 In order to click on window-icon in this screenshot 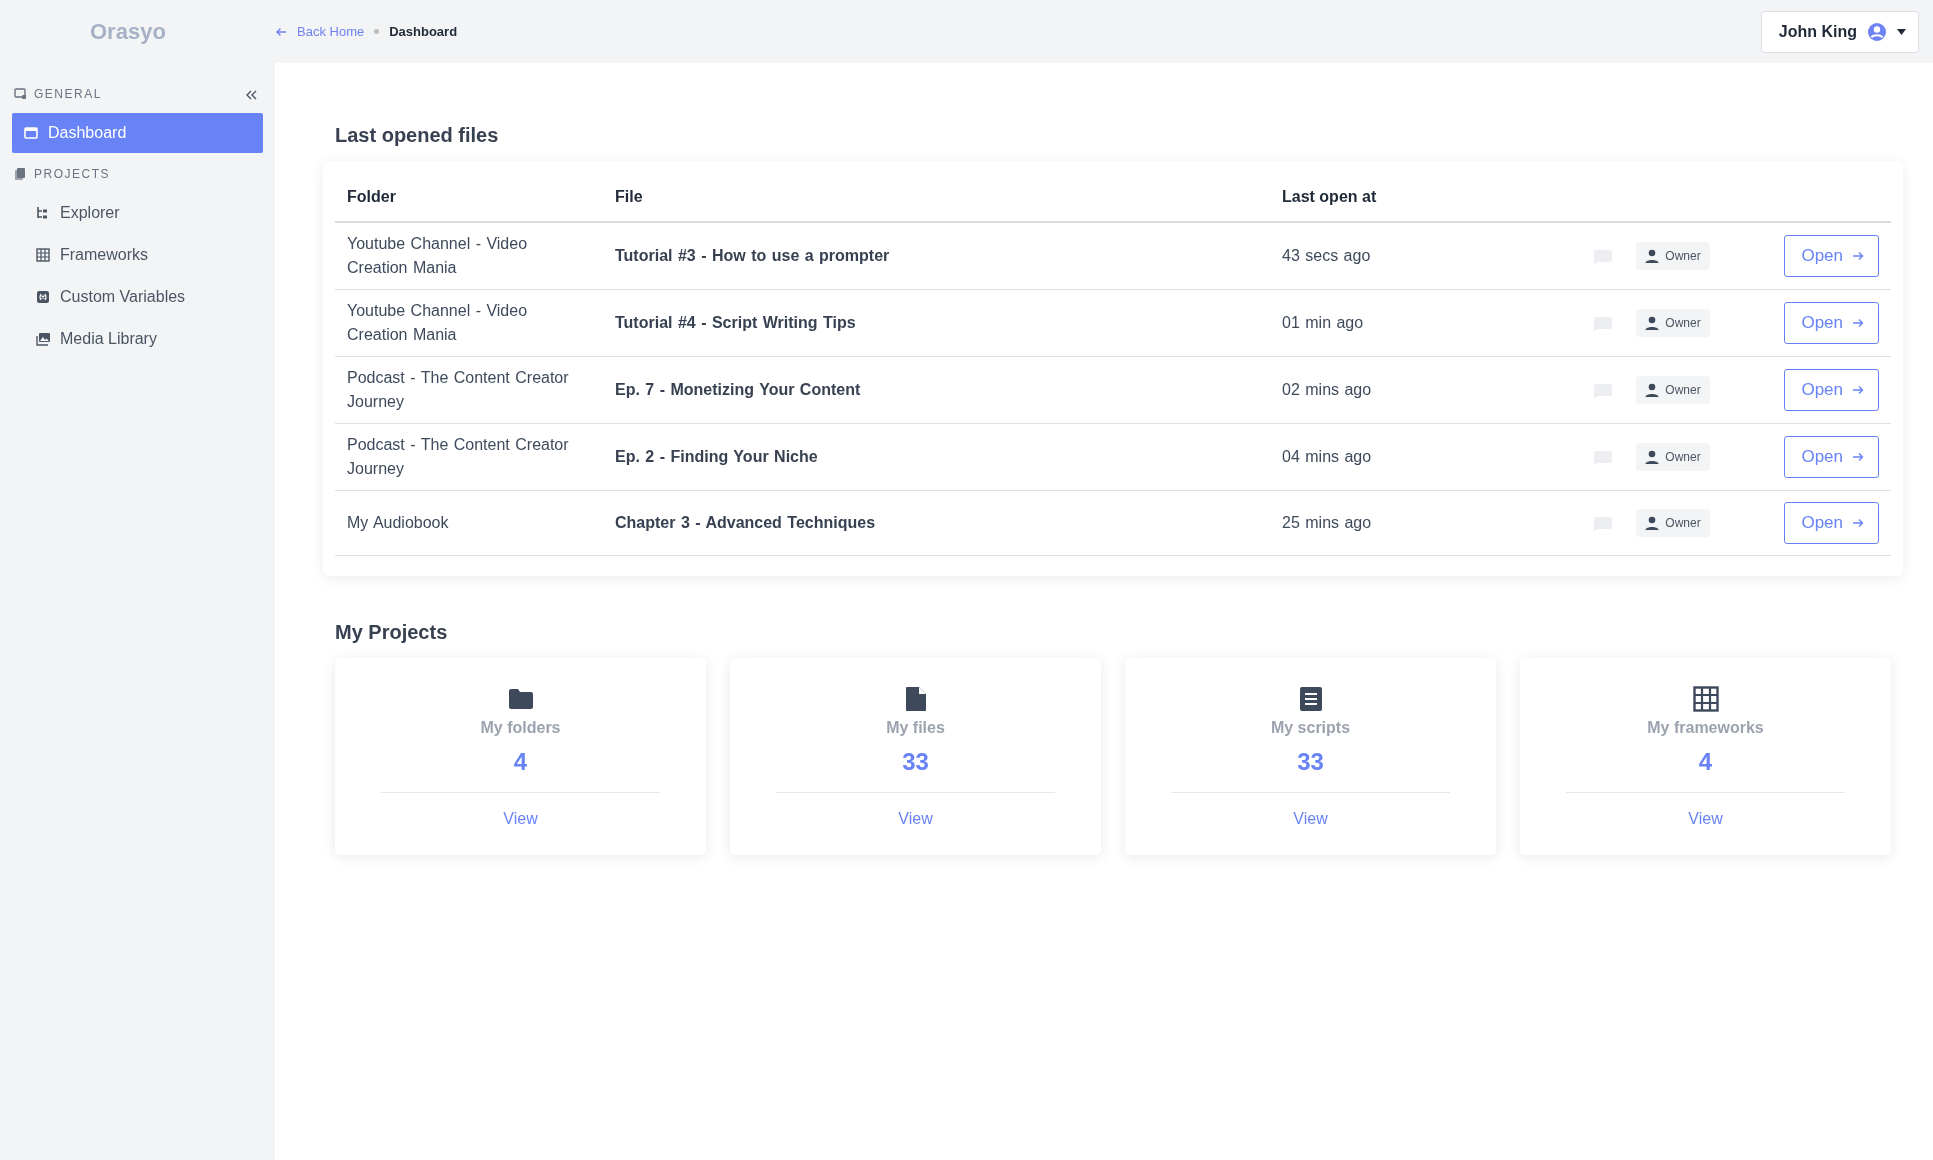, I will do `click(31, 133)`.